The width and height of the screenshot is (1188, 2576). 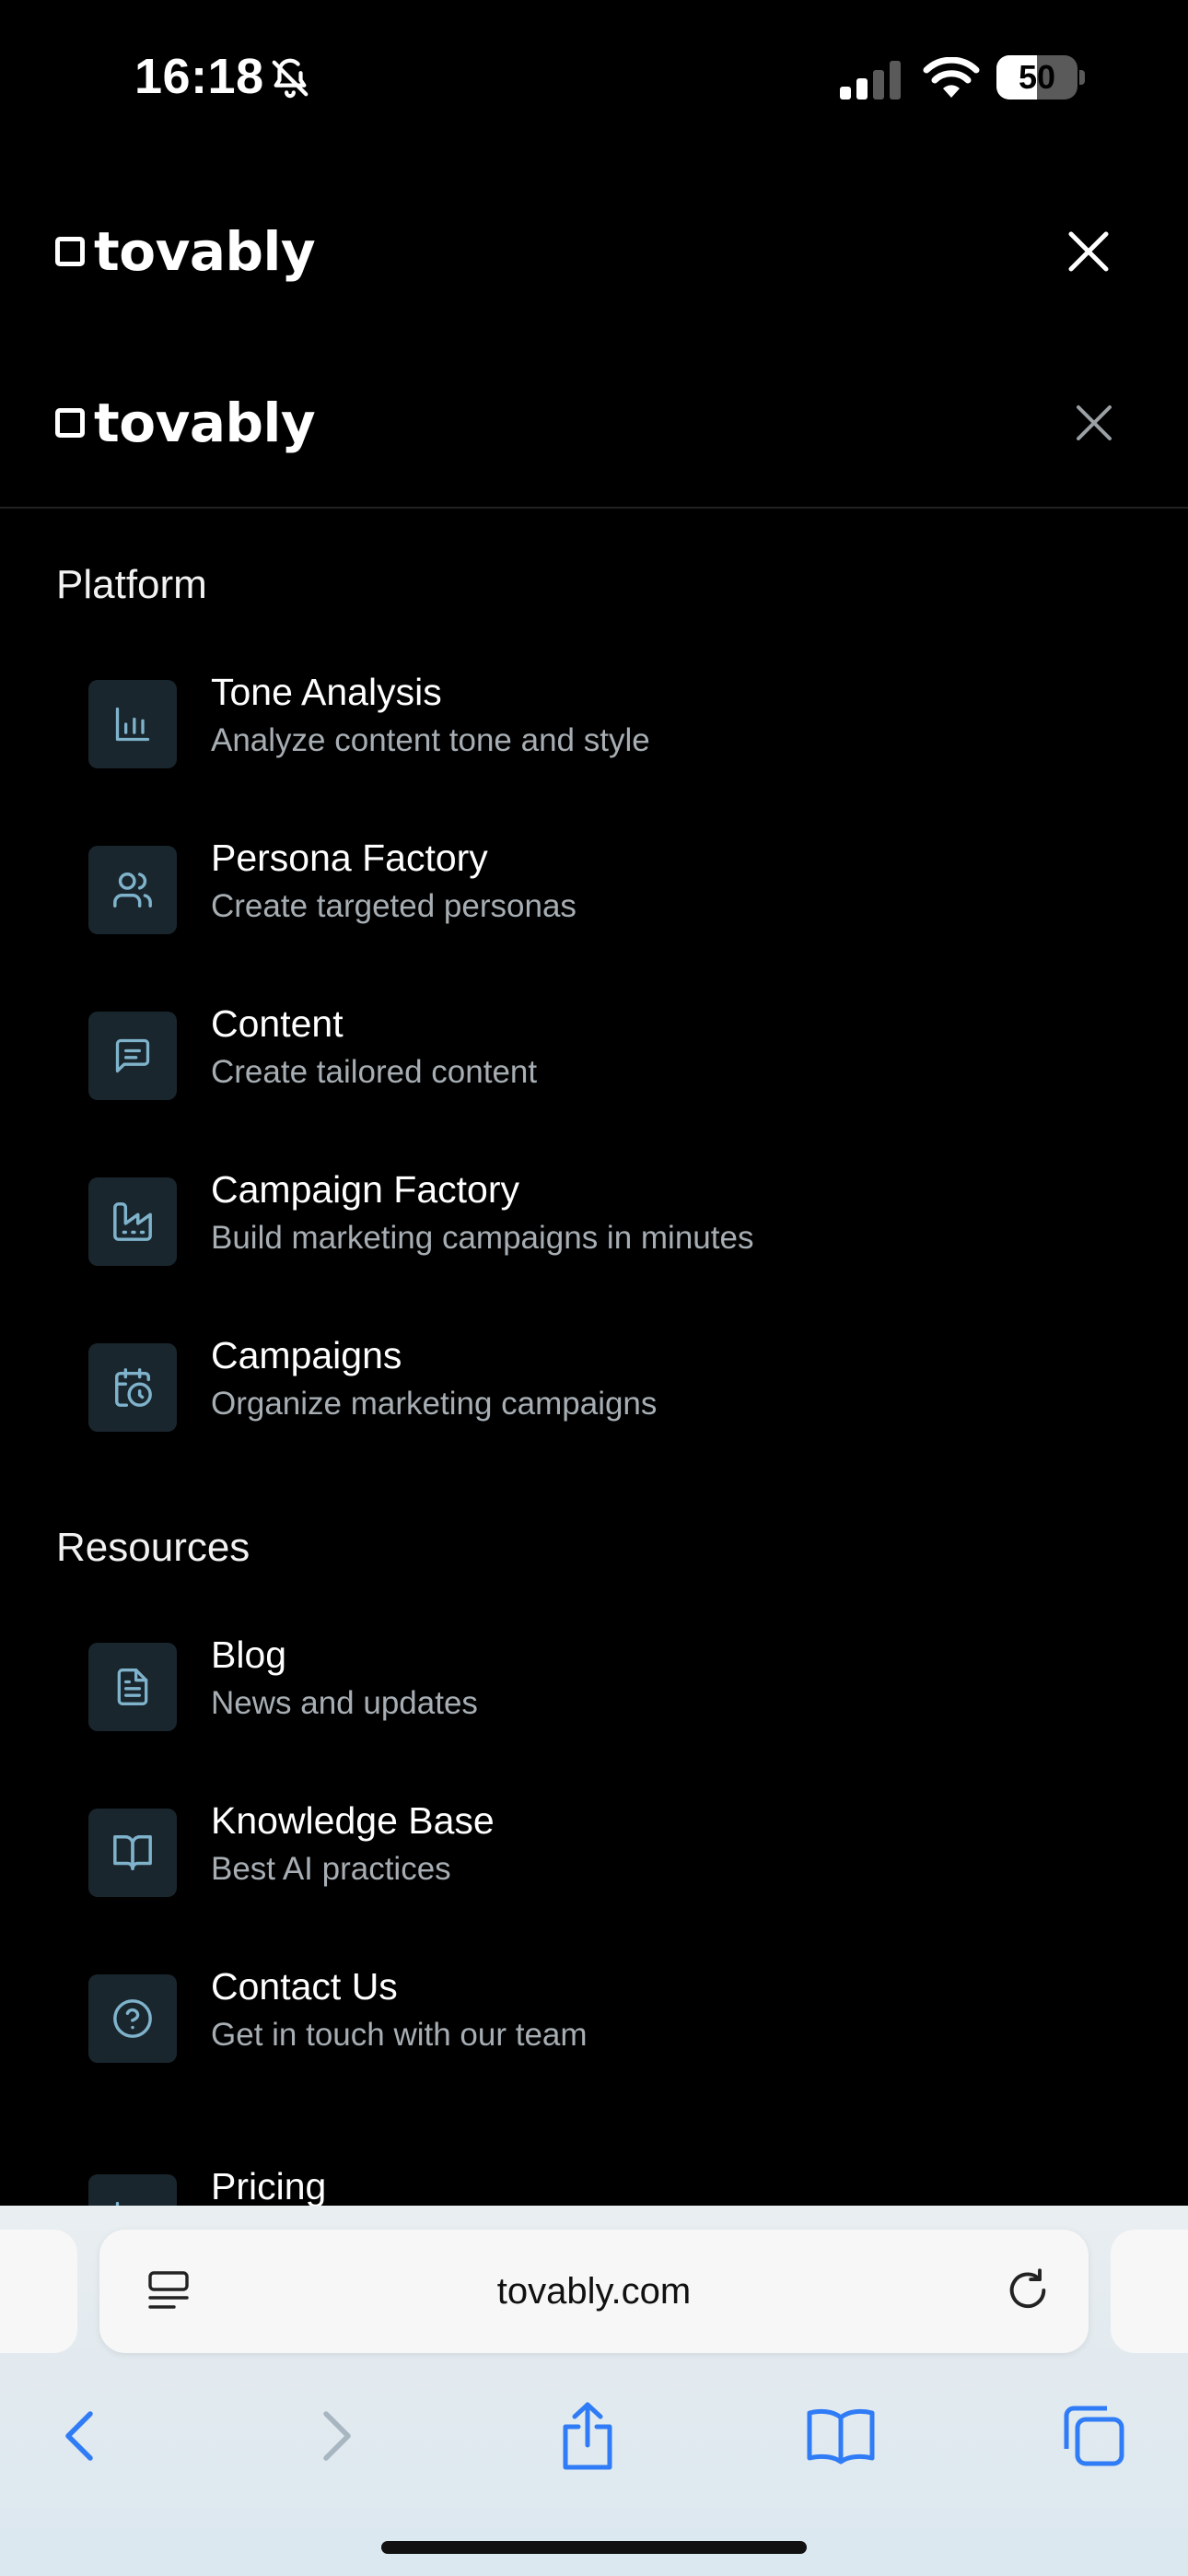 I want to click on factory-icon, so click(x=132, y=1221).